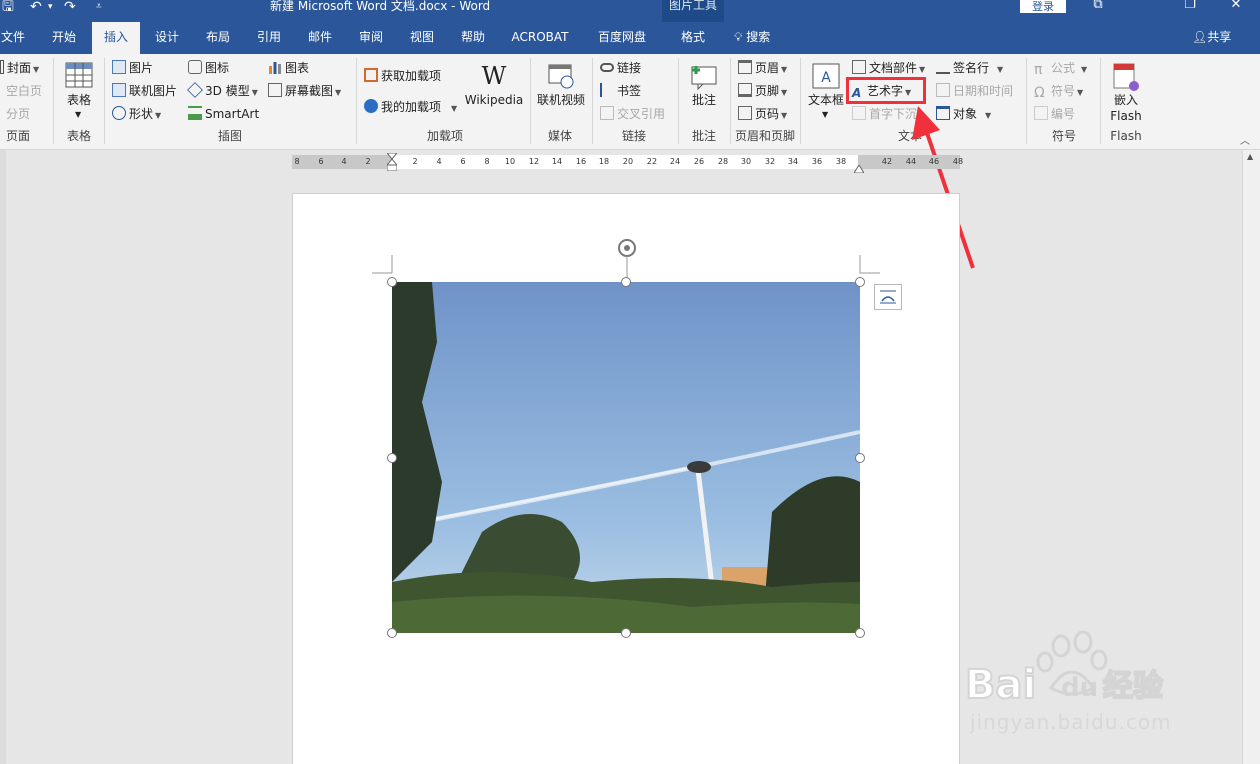 The width and height of the screenshot is (1260, 764). What do you see at coordinates (859, 168) in the screenshot?
I see `right-indent-marker` at bounding box center [859, 168].